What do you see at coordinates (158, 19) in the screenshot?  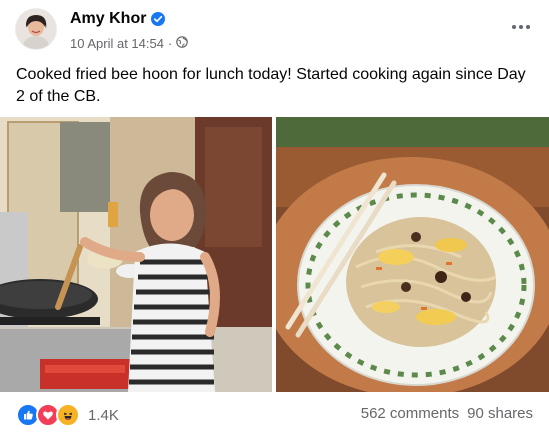 I see `verified-badge-icon` at bounding box center [158, 19].